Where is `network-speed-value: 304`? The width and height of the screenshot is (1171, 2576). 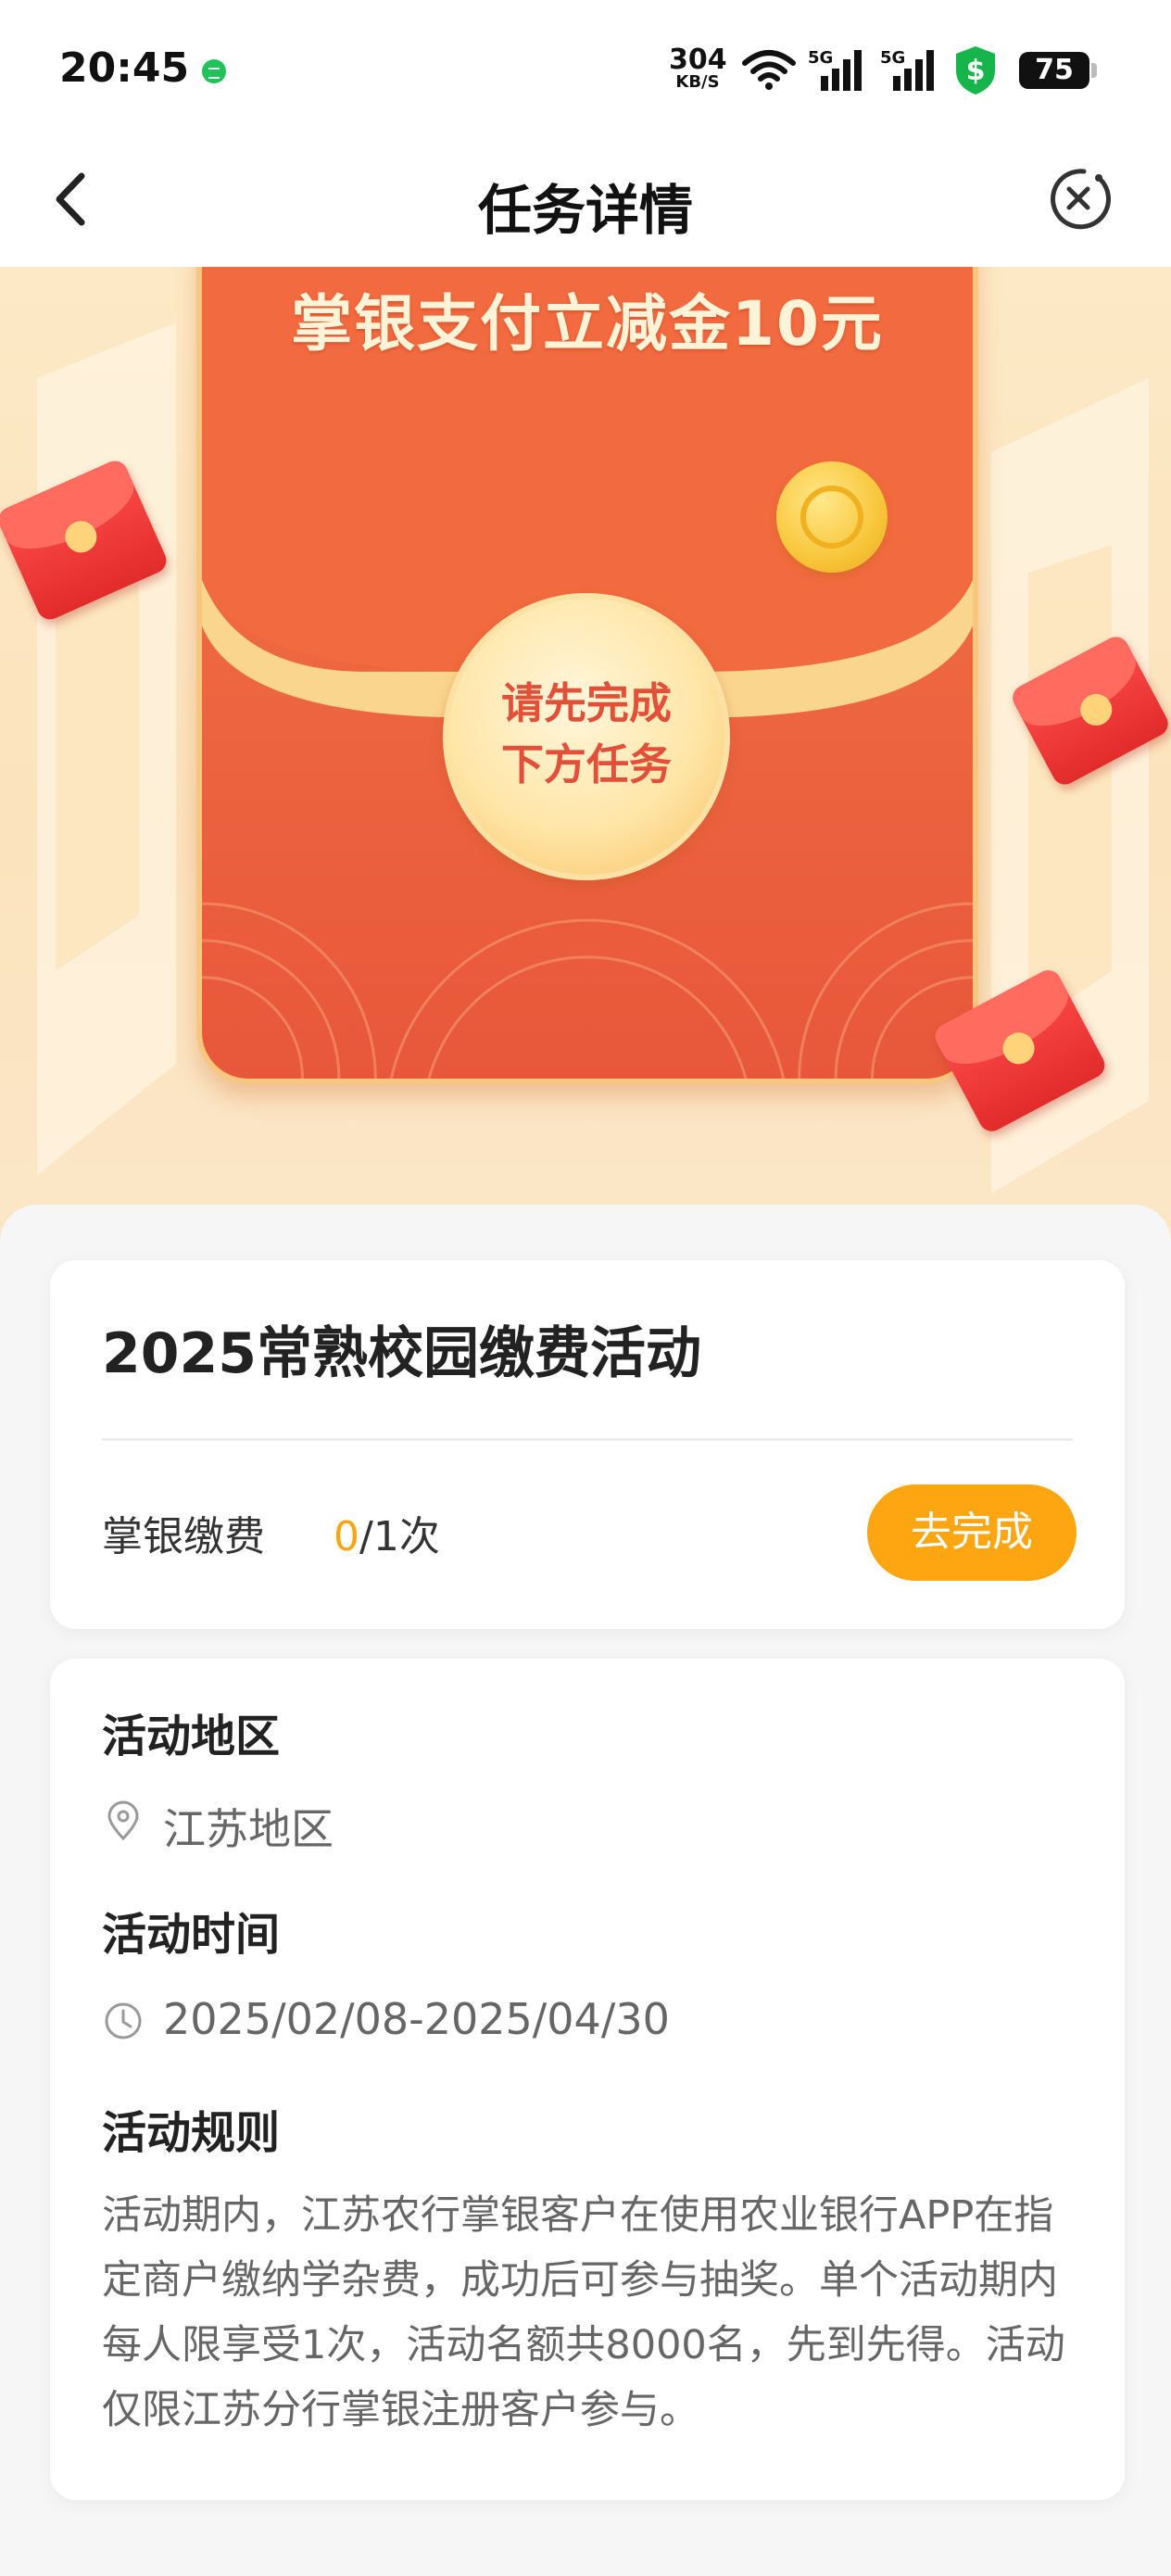 network-speed-value: 304 is located at coordinates (698, 60).